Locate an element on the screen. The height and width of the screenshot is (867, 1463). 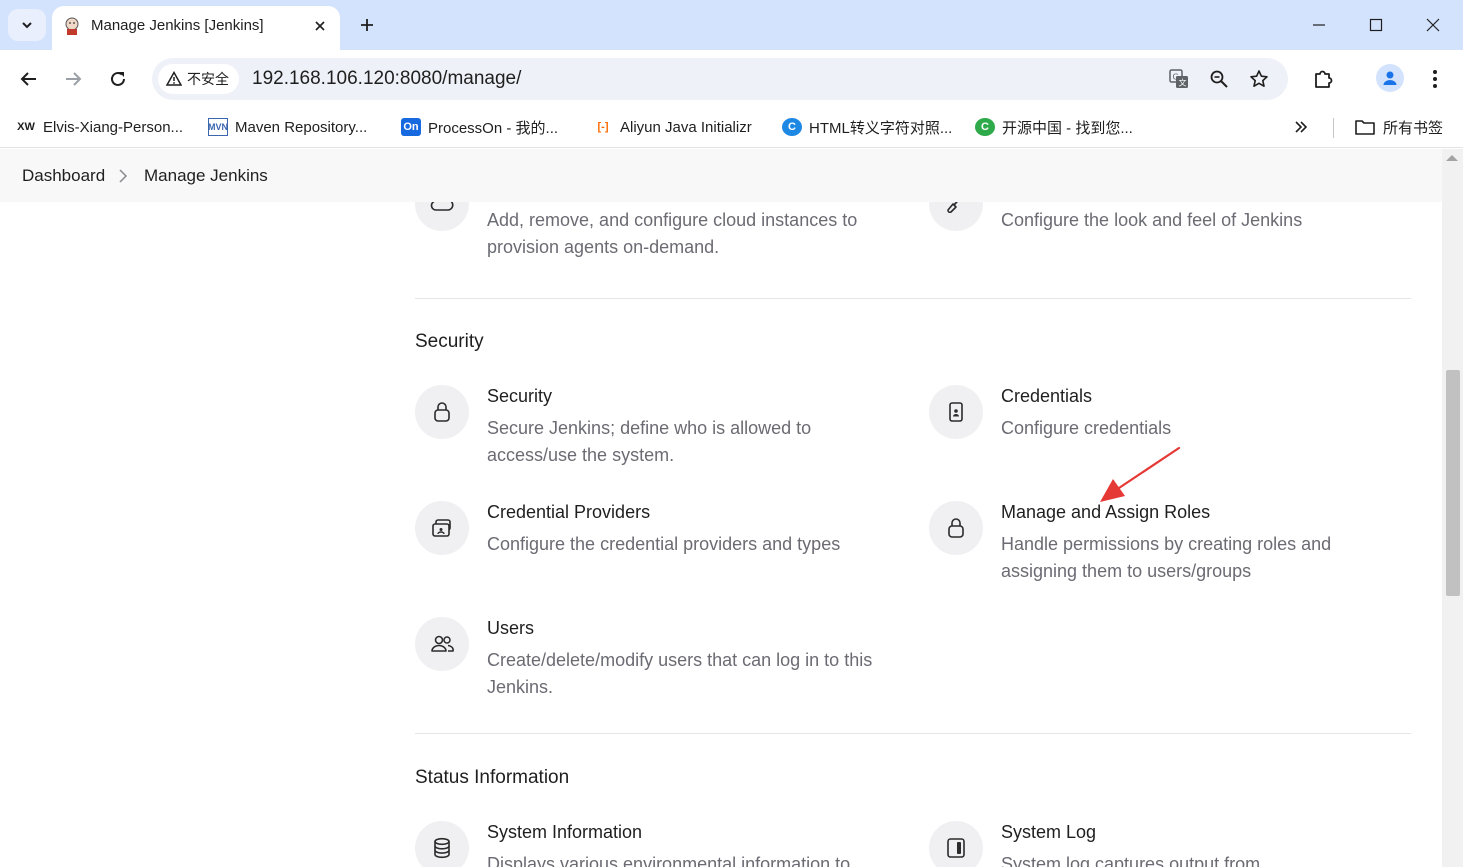
puzzle-icon is located at coordinates (1324, 79).